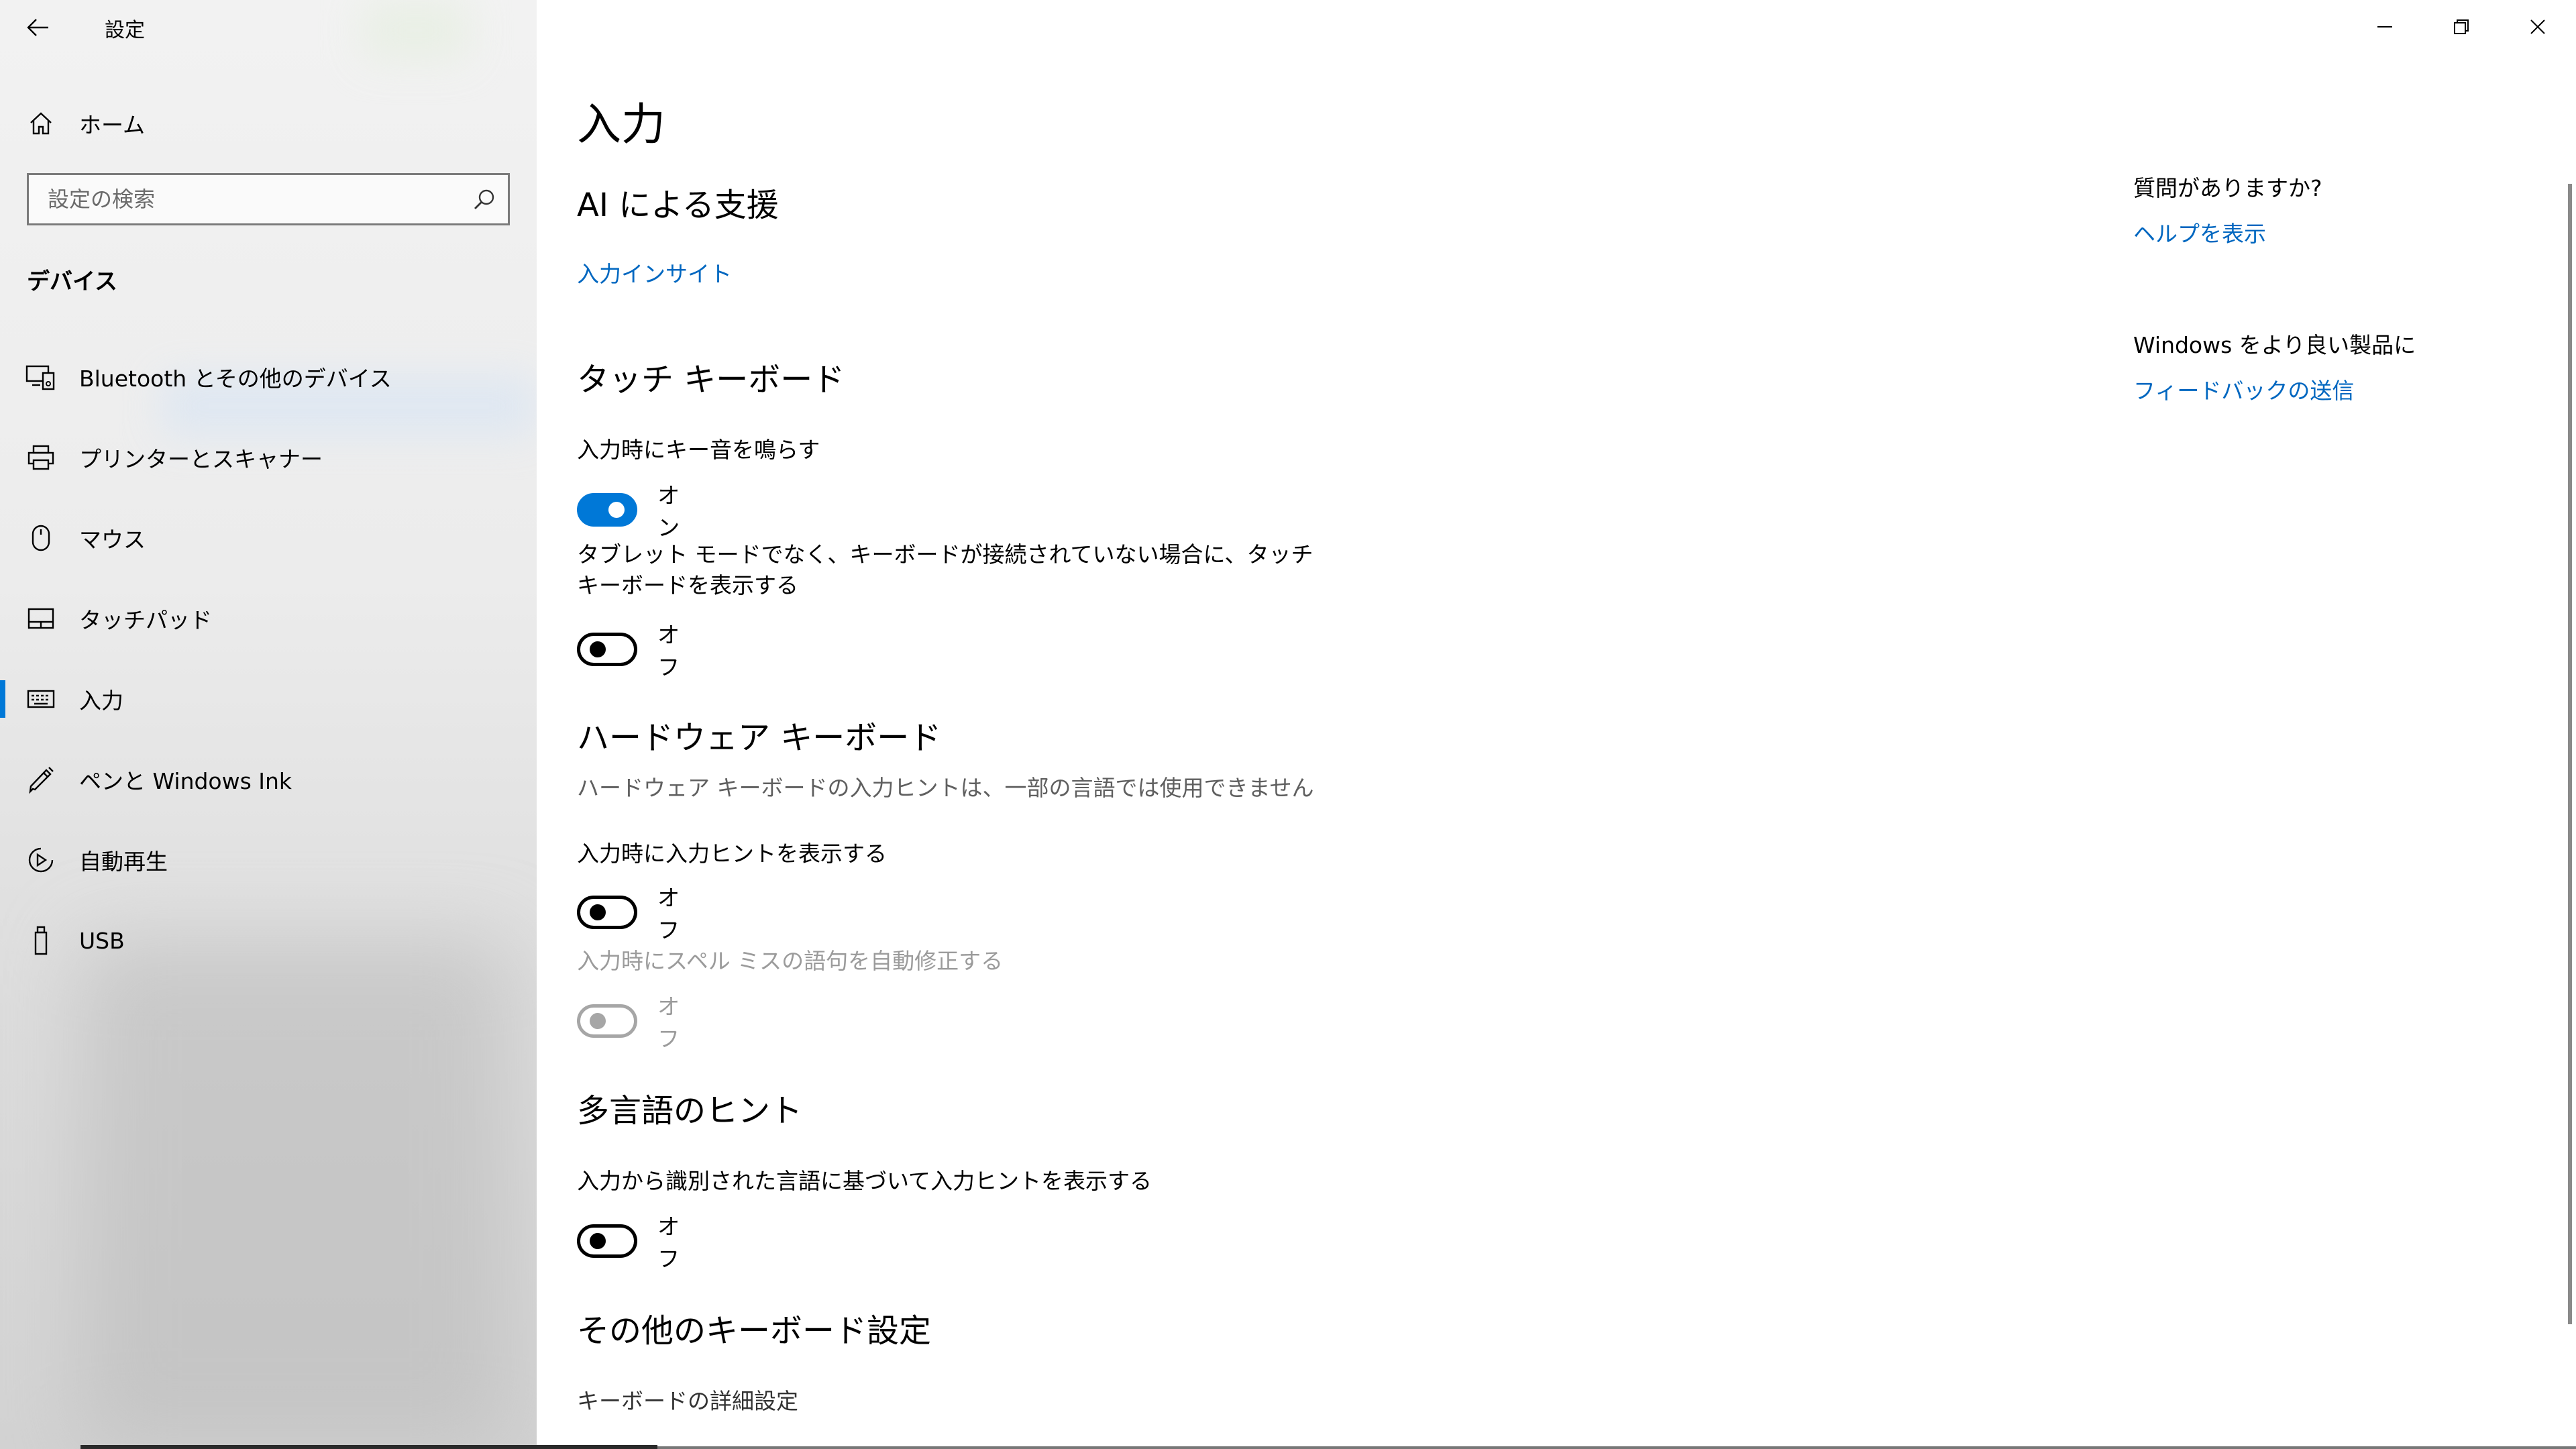 The image size is (2576, 1449). What do you see at coordinates (654, 272) in the screenshot?
I see `typing-insights-link: 入力インサイト` at bounding box center [654, 272].